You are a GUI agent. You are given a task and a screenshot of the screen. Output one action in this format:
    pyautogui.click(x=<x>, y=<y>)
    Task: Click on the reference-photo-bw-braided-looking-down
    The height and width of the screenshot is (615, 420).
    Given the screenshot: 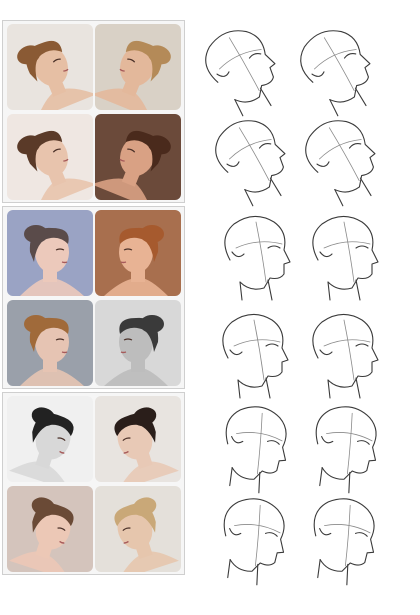 What is the action you would take?
    pyautogui.click(x=138, y=343)
    